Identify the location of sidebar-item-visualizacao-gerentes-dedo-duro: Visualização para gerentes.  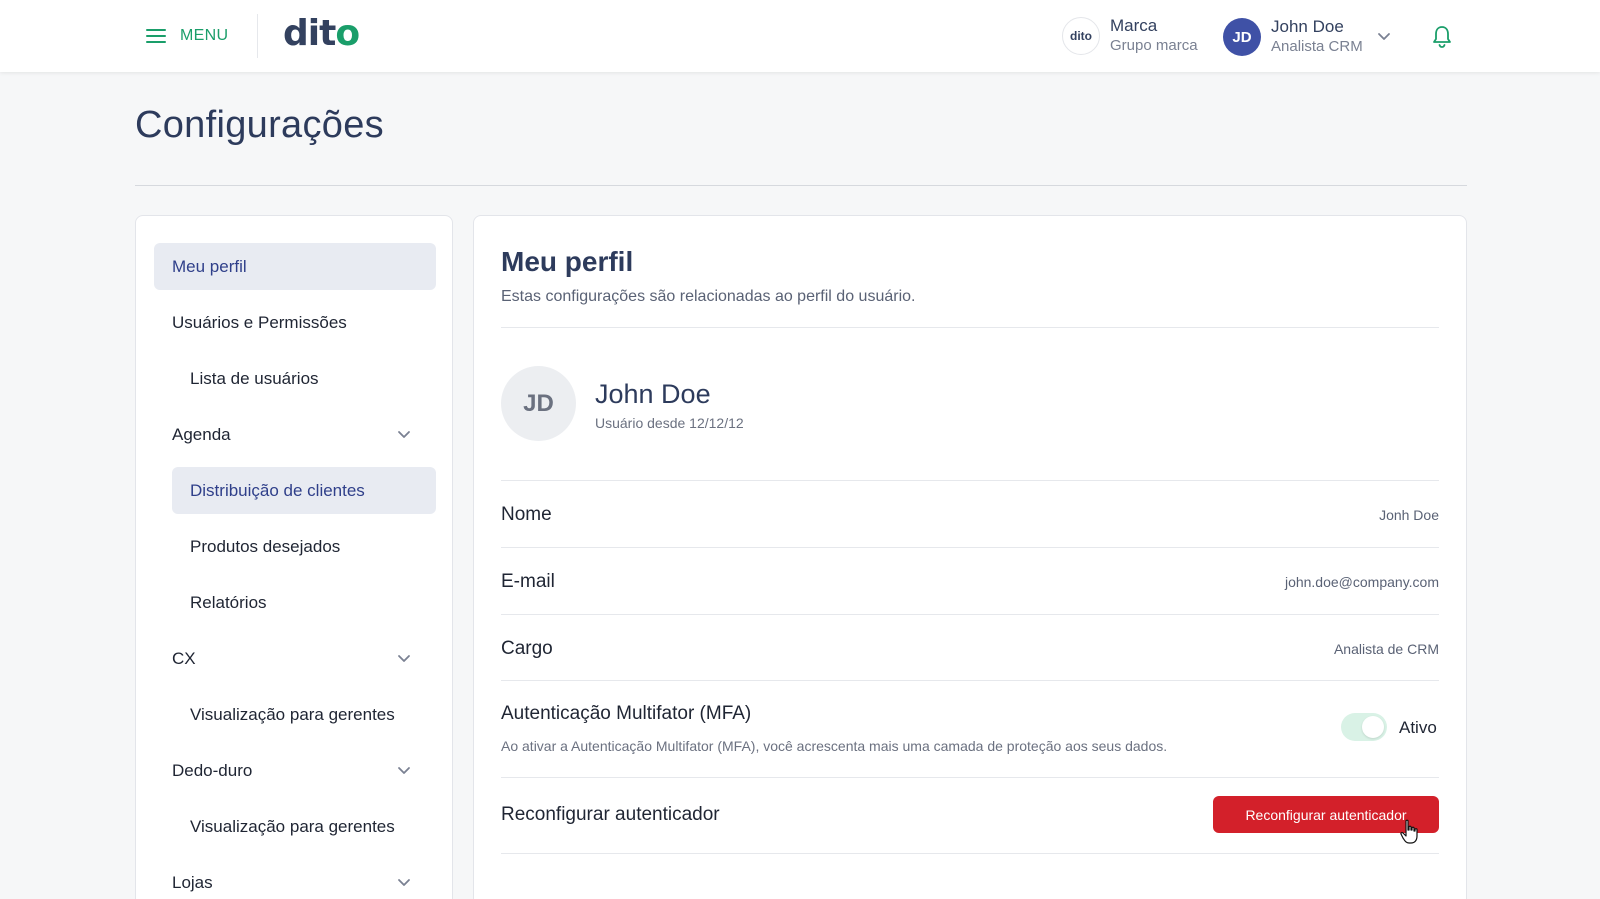
(304, 826).